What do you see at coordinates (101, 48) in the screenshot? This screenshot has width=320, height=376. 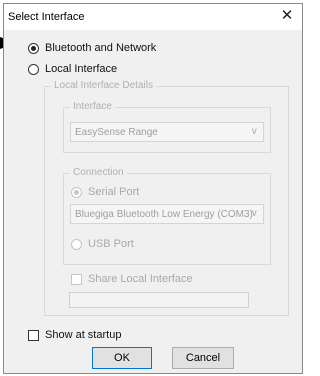 I see `radio-label: Bluetooth and Network` at bounding box center [101, 48].